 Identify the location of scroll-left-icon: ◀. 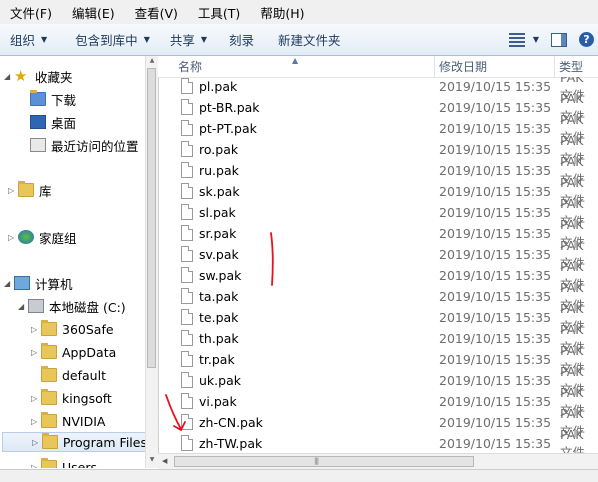
(164, 461).